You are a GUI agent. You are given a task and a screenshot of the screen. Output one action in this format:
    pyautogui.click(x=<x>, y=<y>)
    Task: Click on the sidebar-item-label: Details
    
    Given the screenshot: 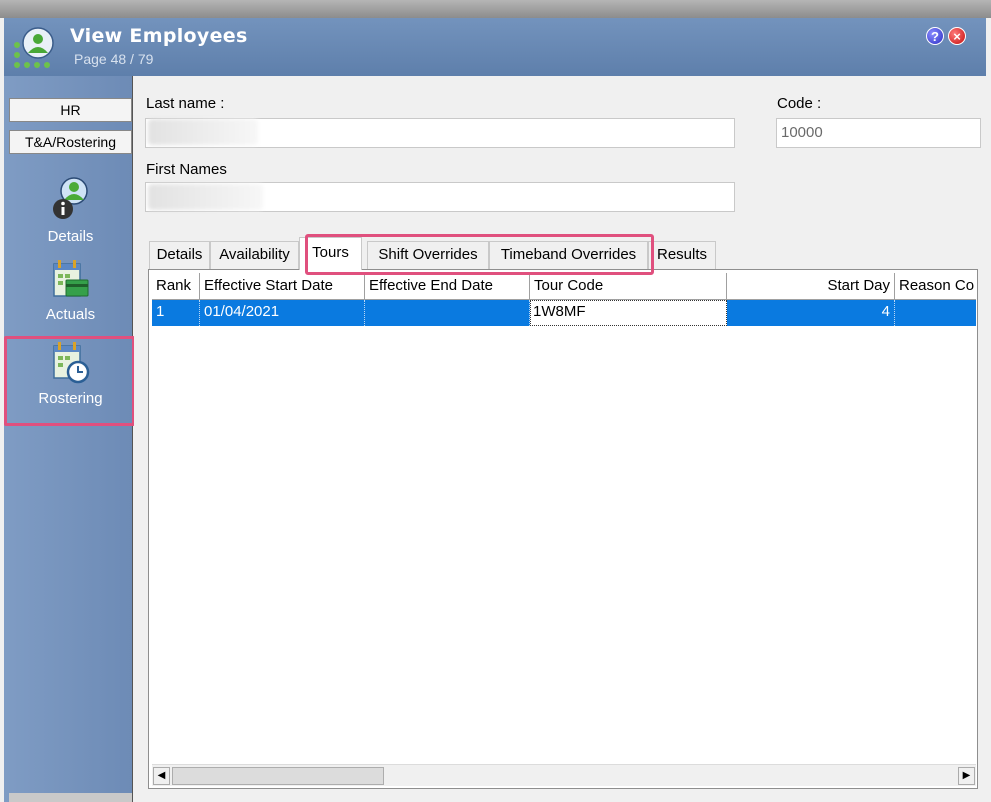 What is the action you would take?
    pyautogui.click(x=70, y=236)
    